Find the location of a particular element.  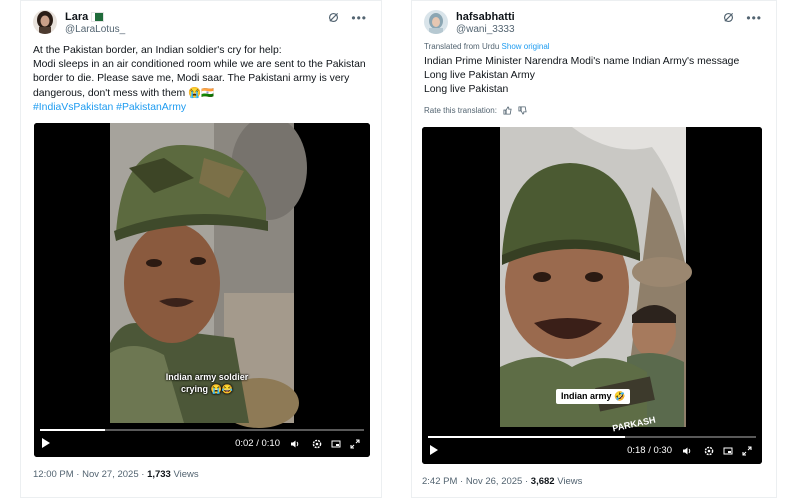

thumbs-up-icon is located at coordinates (507, 110).